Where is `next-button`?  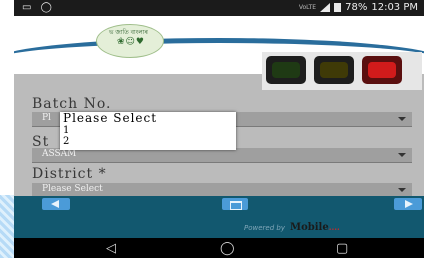
next-button is located at coordinates (408, 204).